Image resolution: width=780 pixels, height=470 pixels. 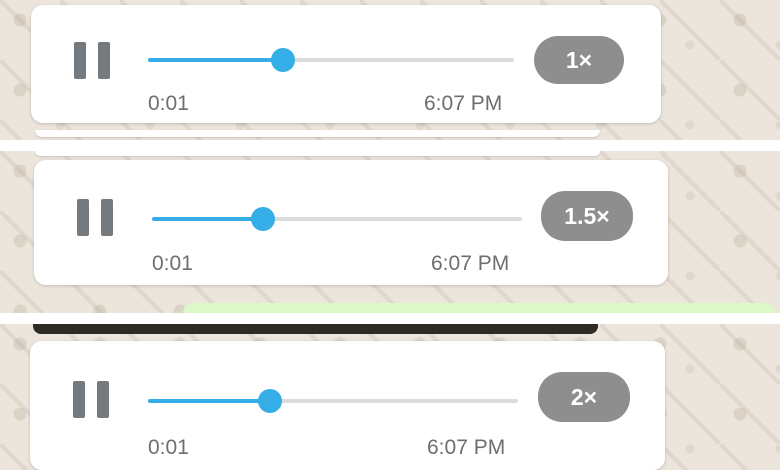 I want to click on playback-speed-button: 1.5×, so click(x=587, y=216).